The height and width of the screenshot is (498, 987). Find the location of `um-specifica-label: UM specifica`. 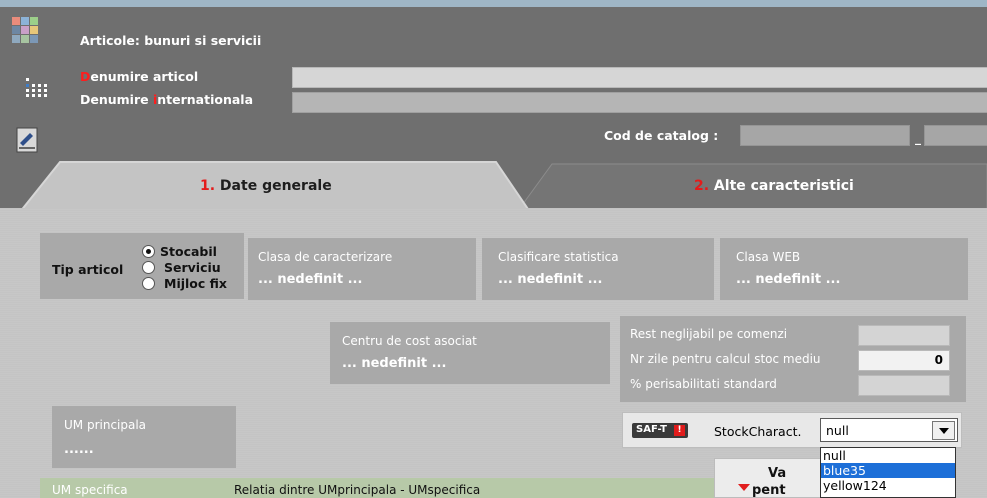

um-specifica-label: UM specifica is located at coordinates (90, 490).